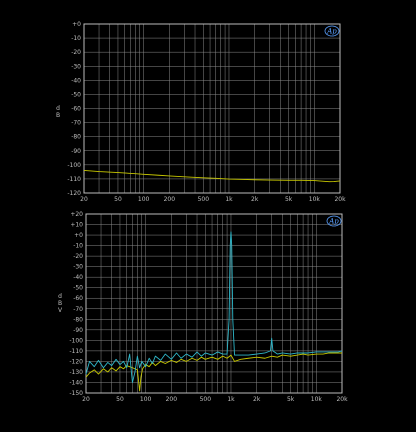  Describe the element at coordinates (60, 310) in the screenshot. I see `y-axis-unit-label: V` at that location.